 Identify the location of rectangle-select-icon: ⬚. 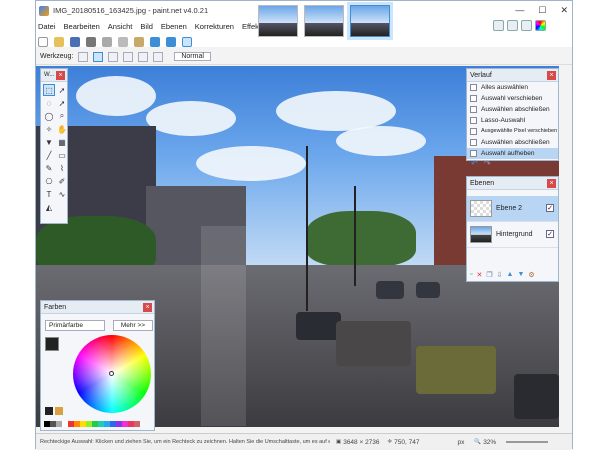
(49, 90).